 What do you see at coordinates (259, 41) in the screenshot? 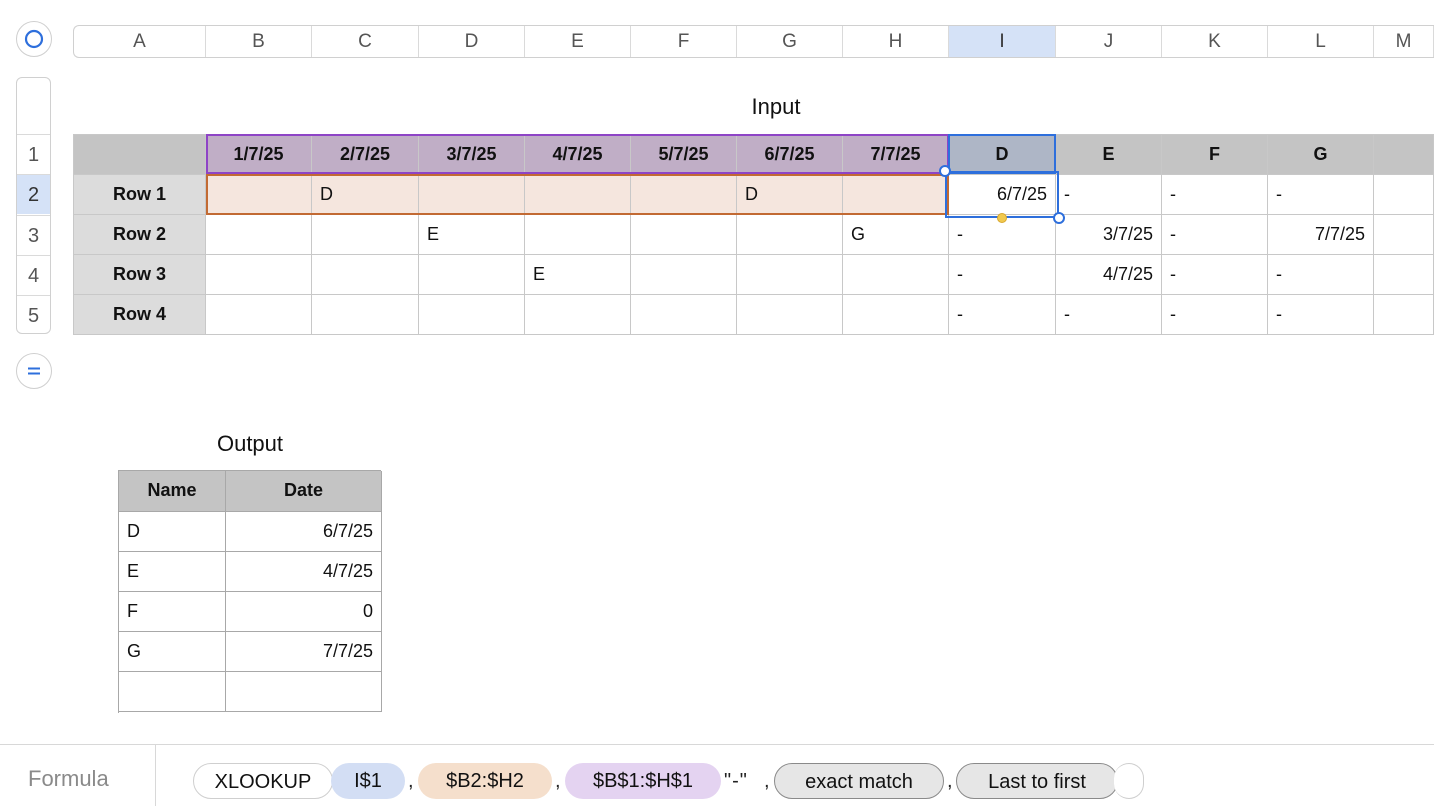
I see `column-header-b: B` at bounding box center [259, 41].